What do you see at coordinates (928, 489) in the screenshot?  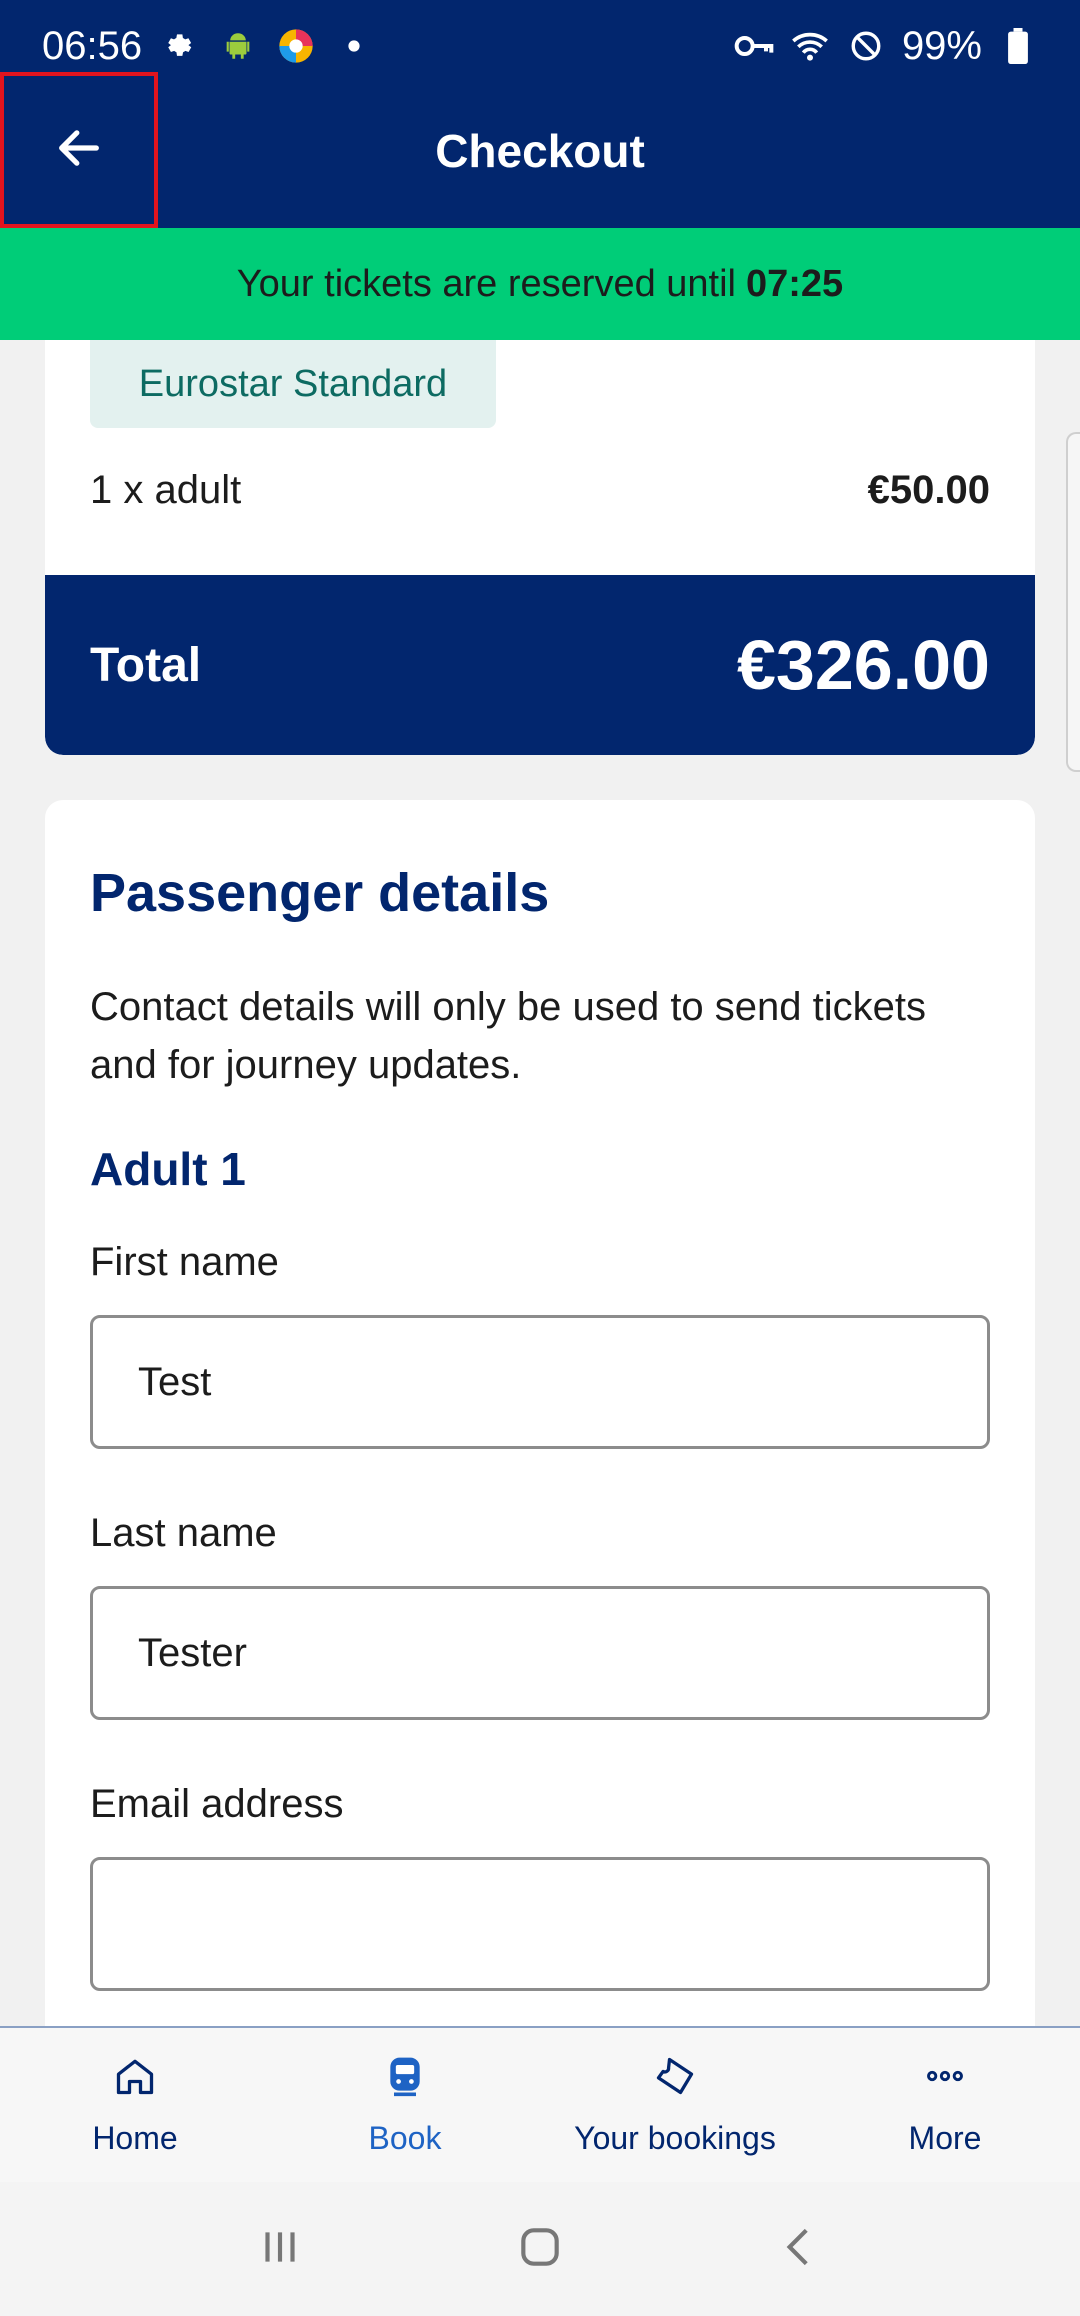 I see `passenger-price: €50.00` at bounding box center [928, 489].